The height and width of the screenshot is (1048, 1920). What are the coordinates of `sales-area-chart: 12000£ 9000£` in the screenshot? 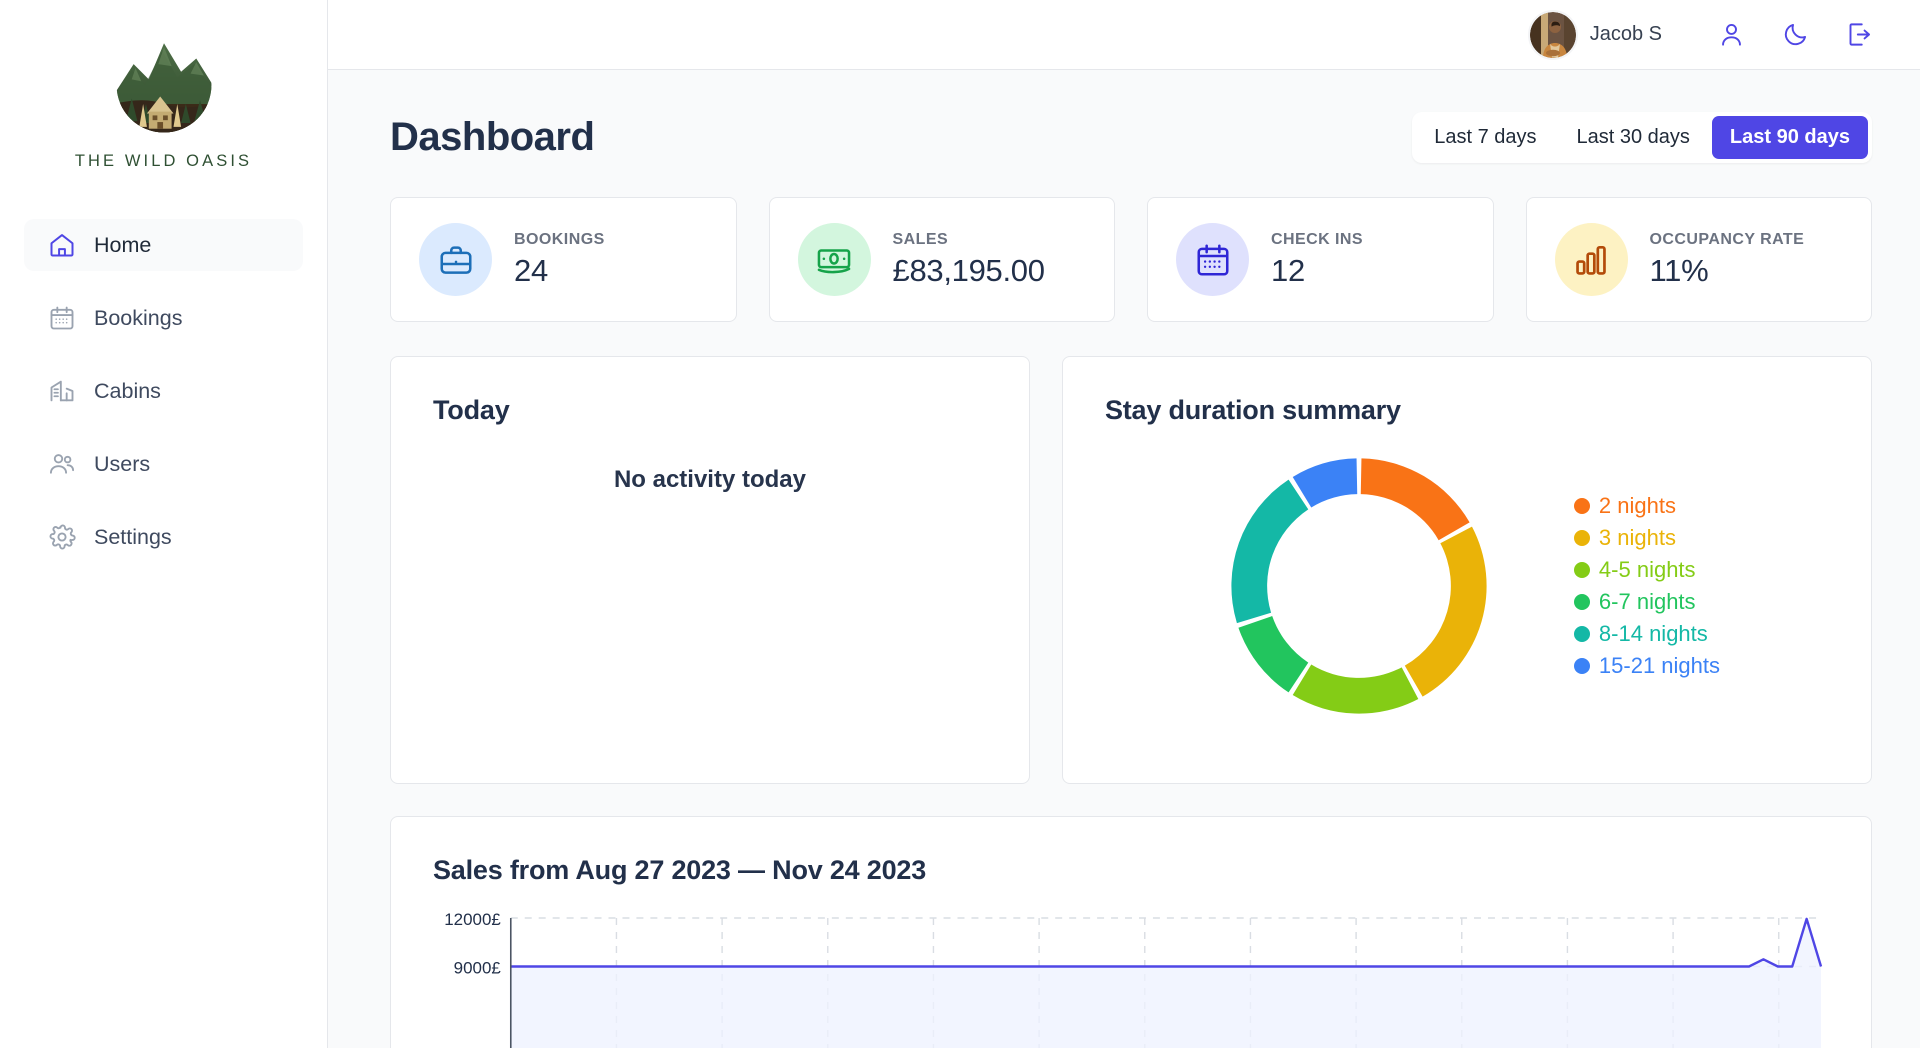 It's located at (1133, 980).